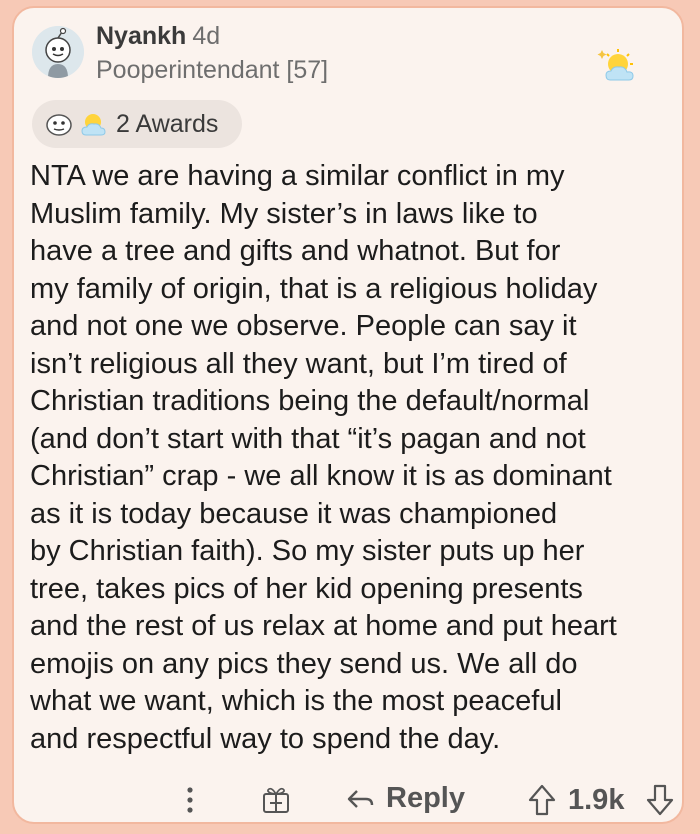 This screenshot has height=834, width=700. What do you see at coordinates (190, 802) in the screenshot?
I see `more-vertical-icon` at bounding box center [190, 802].